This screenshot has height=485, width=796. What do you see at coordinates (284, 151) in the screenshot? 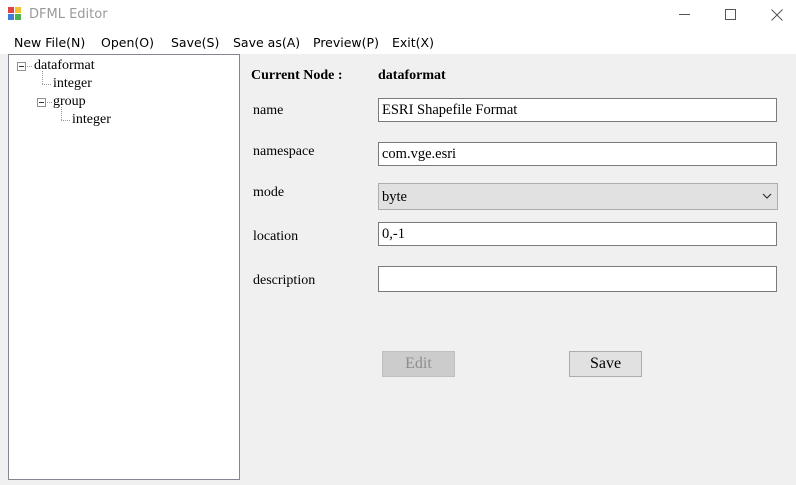
I see `namespace-label: namespace` at bounding box center [284, 151].